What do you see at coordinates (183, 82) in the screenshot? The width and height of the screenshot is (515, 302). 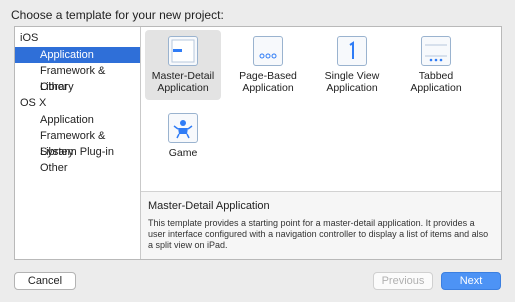 I see `template-label: Master-Detail Application` at bounding box center [183, 82].